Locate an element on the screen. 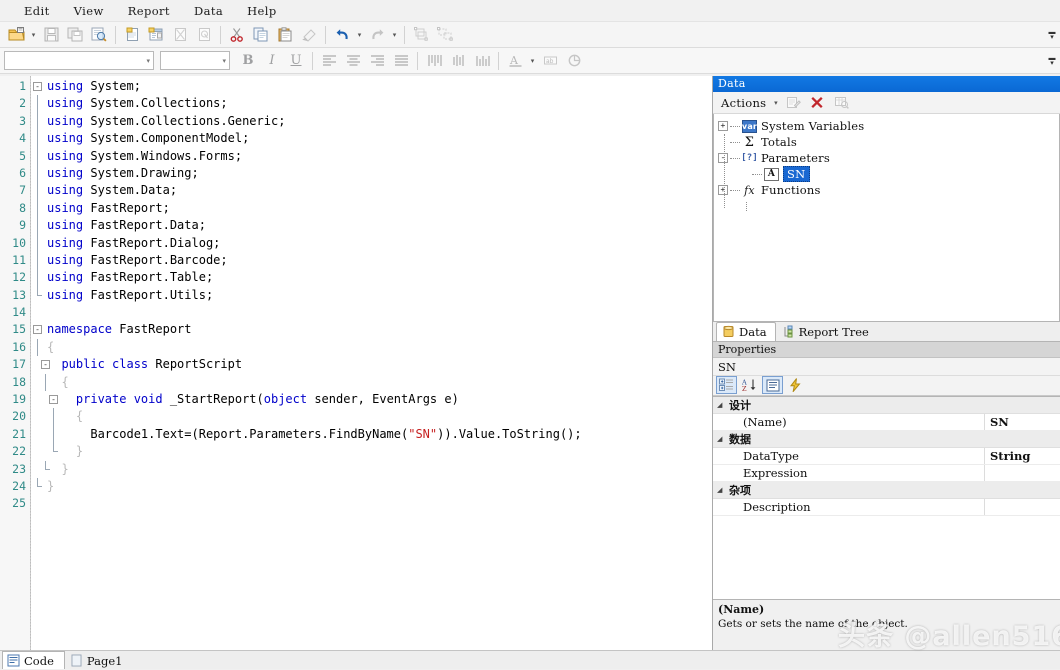 Image resolution: width=1060 pixels, height=670 pixels. group-icon is located at coordinates (421, 35).